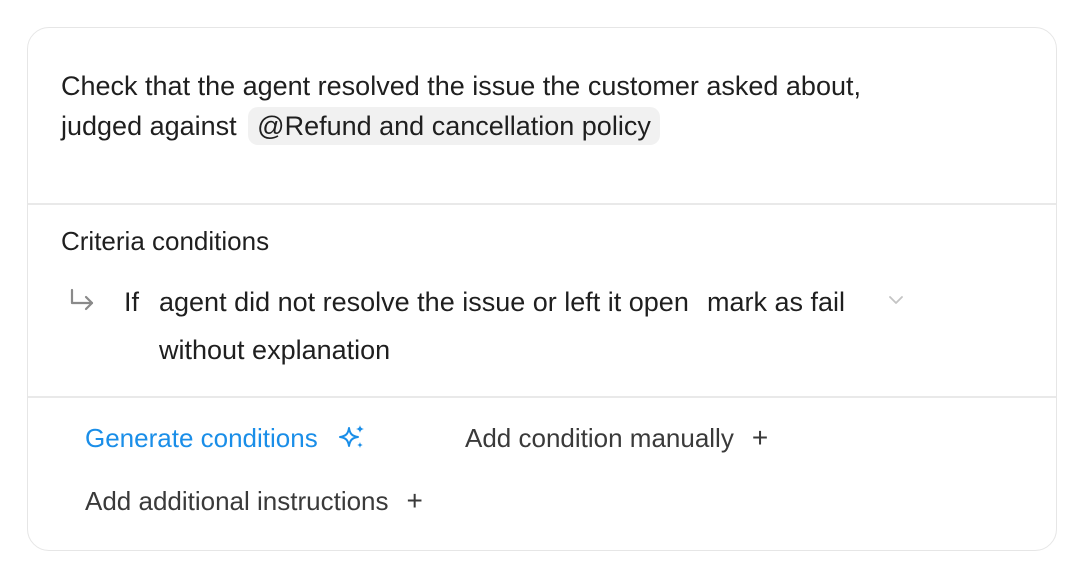 The image size is (1084, 578). I want to click on condition-if-label: If, so click(132, 302).